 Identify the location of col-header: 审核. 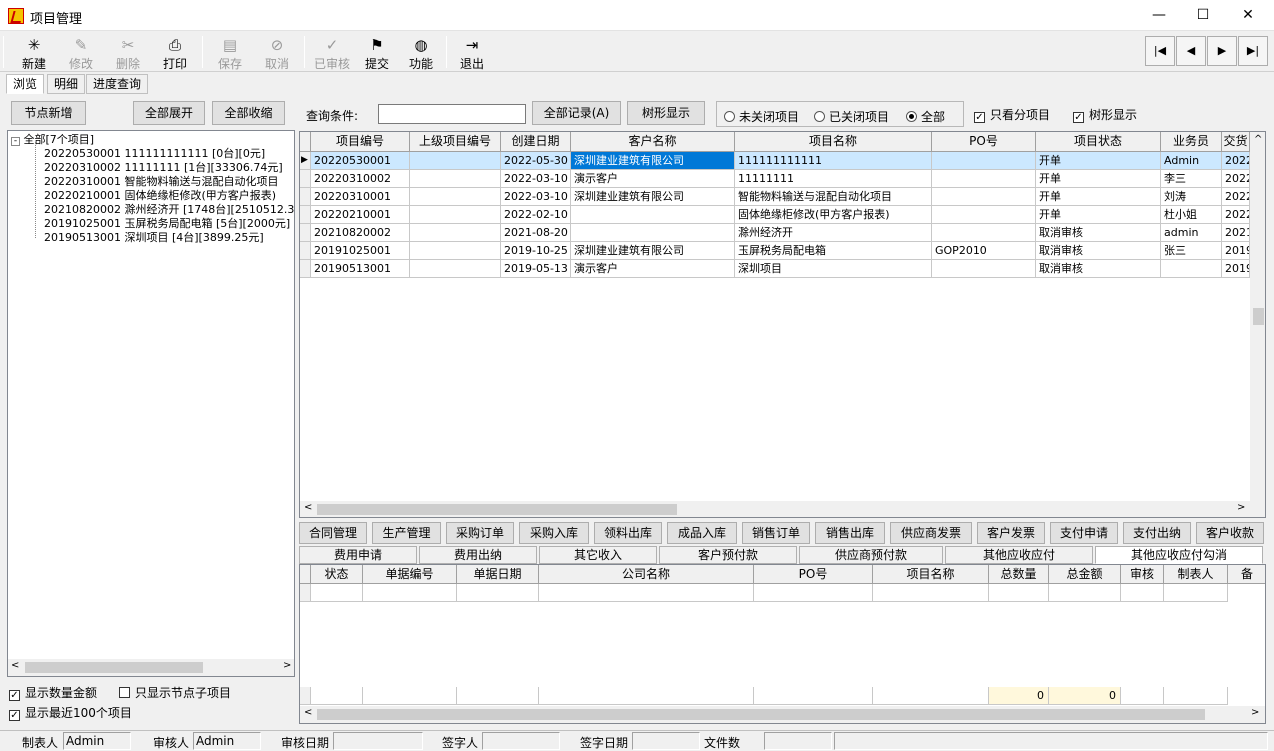
(1142, 574).